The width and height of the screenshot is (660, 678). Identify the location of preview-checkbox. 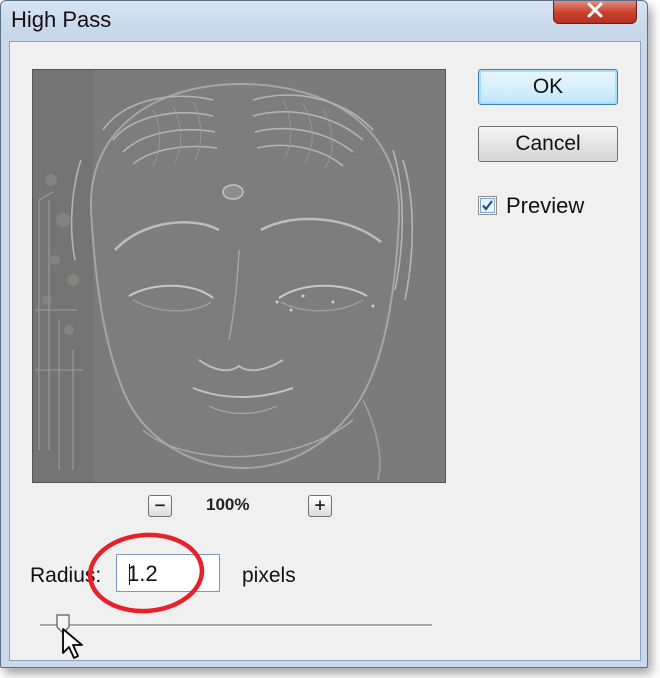
(487, 205).